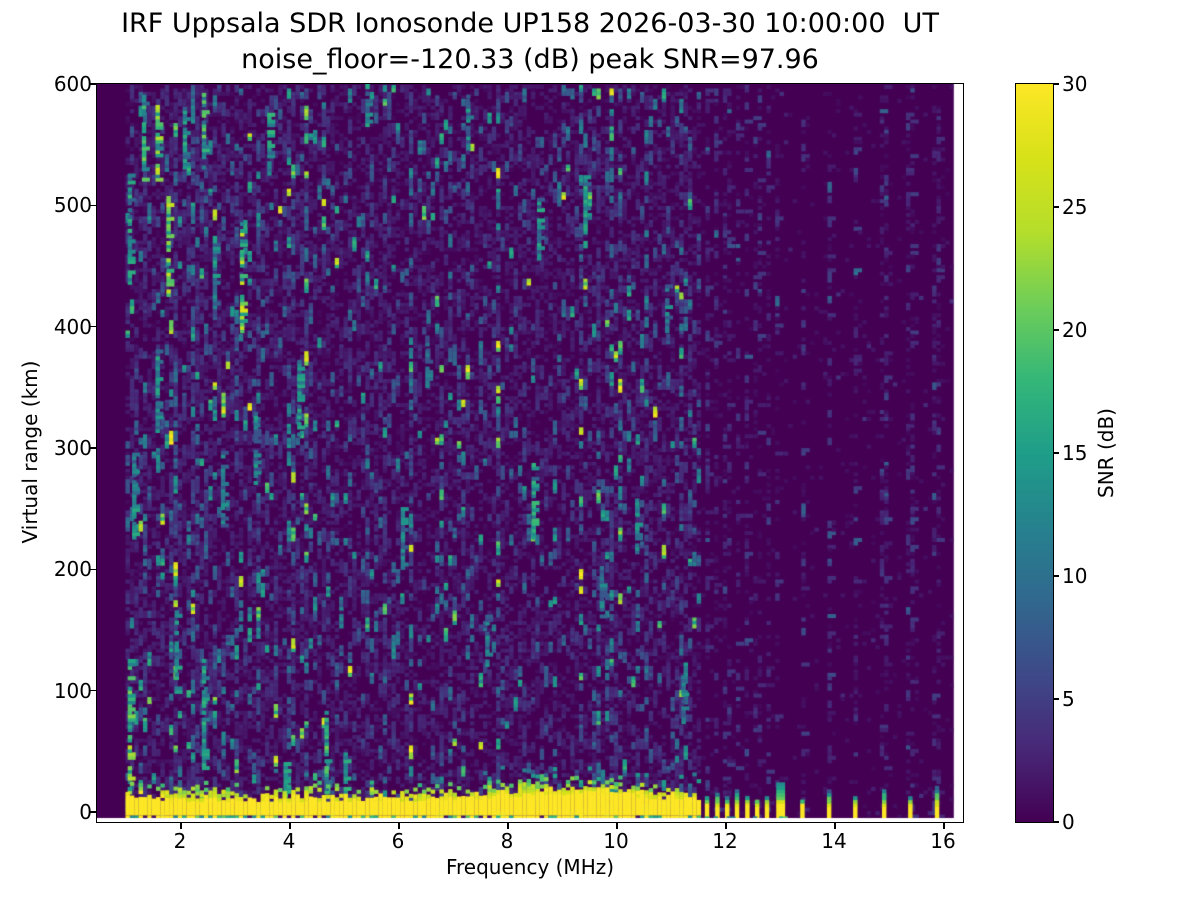  What do you see at coordinates (1075, 453) in the screenshot?
I see `colorbar-tick-label: 15` at bounding box center [1075, 453].